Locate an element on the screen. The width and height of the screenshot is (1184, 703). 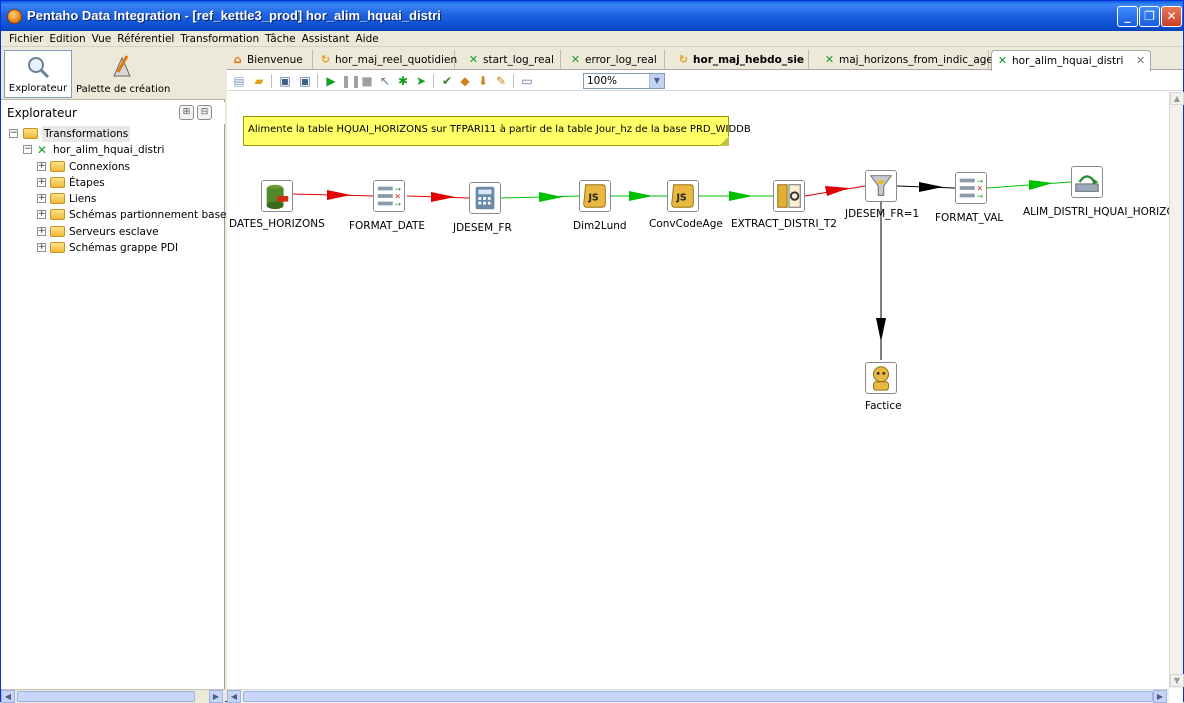
hop-arrow-black is located at coordinates (881, 330).